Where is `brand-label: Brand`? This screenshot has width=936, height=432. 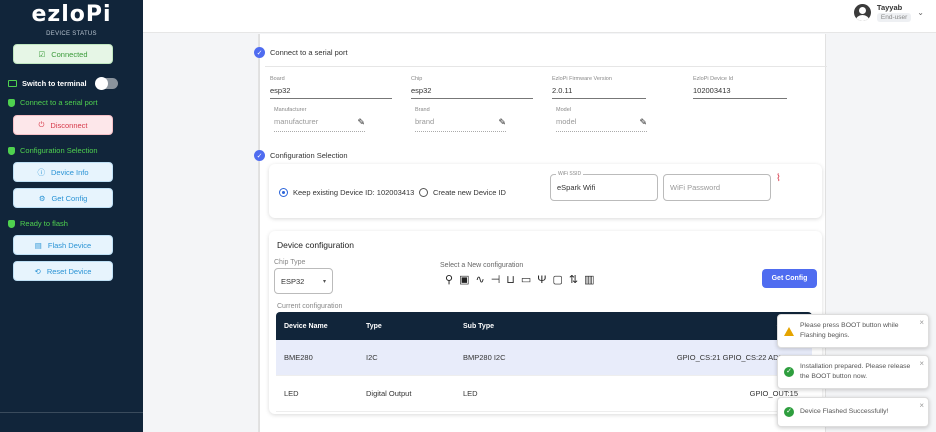 brand-label: Brand is located at coordinates (422, 110).